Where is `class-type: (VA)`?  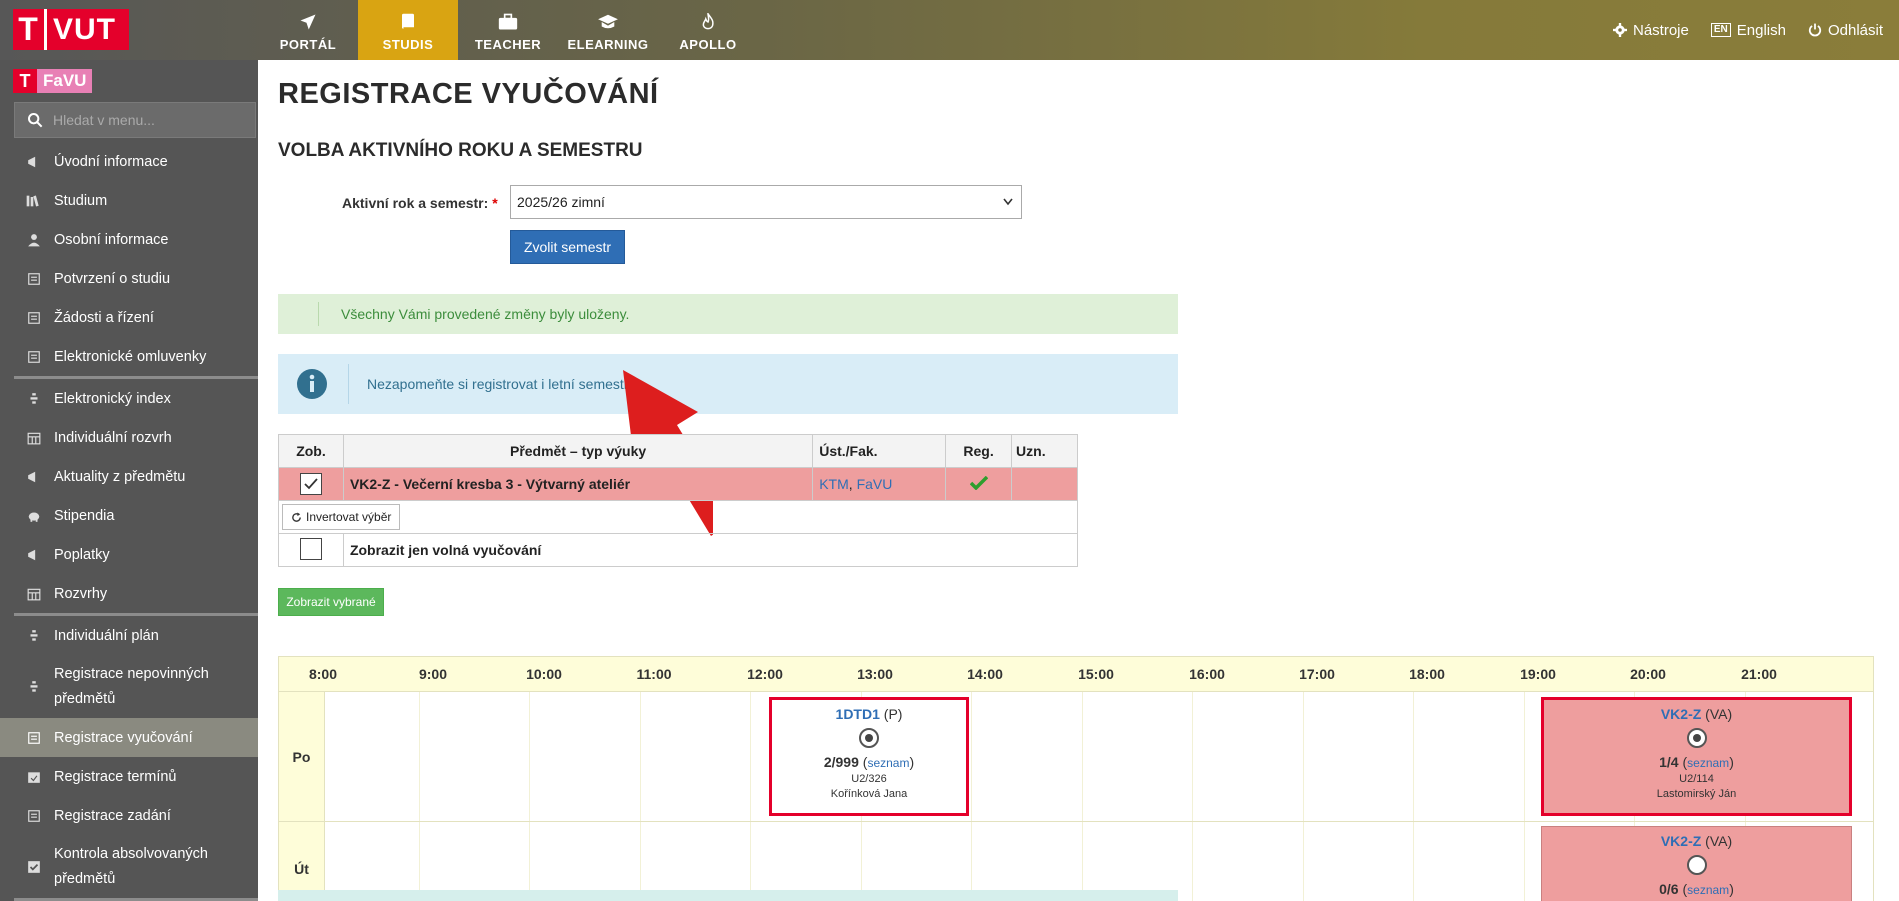 class-type: (VA) is located at coordinates (1717, 841).